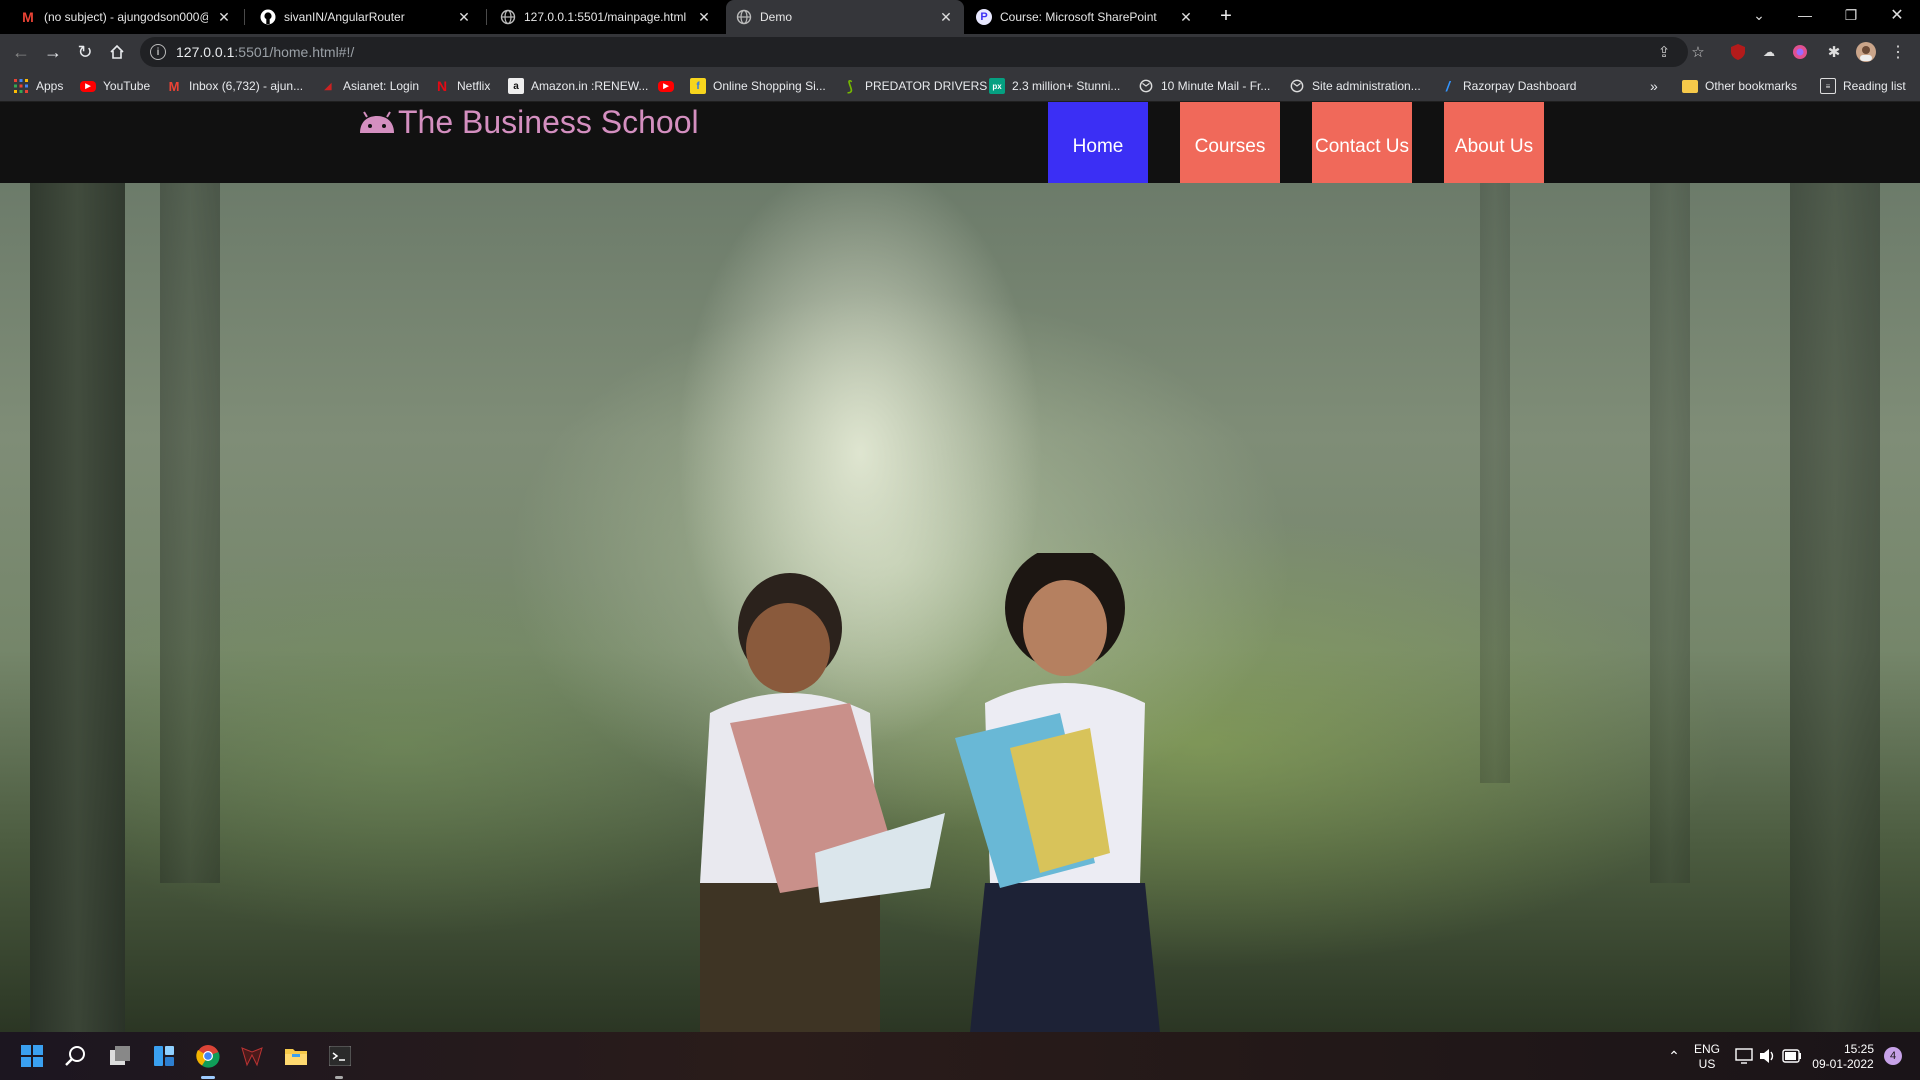 The image size is (1920, 1080). What do you see at coordinates (1792, 1056) in the screenshot?
I see `battery-icon` at bounding box center [1792, 1056].